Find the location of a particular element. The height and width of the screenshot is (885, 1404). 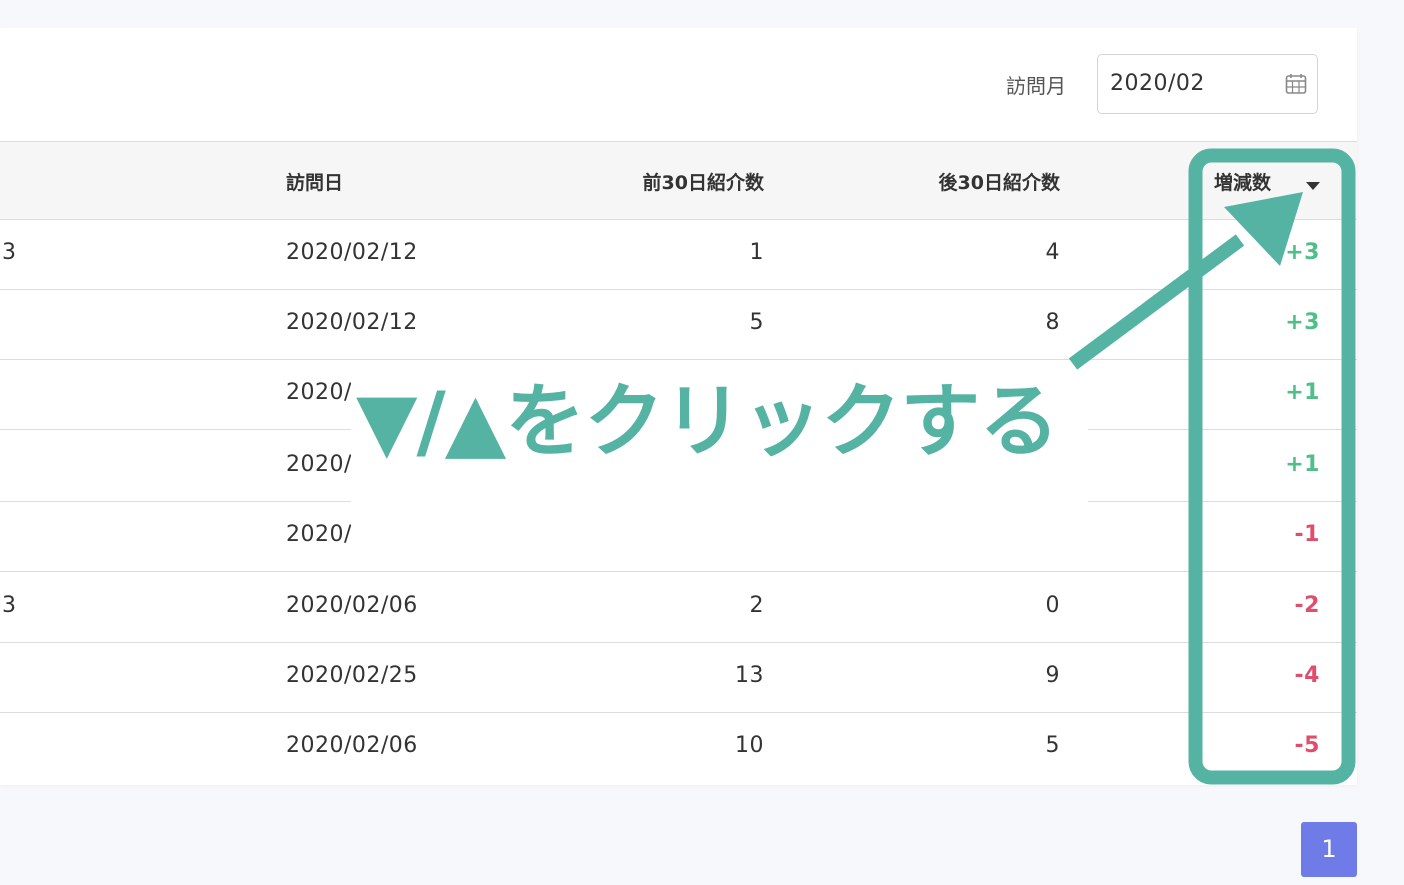

arrow-head is located at coordinates (1263, 229).